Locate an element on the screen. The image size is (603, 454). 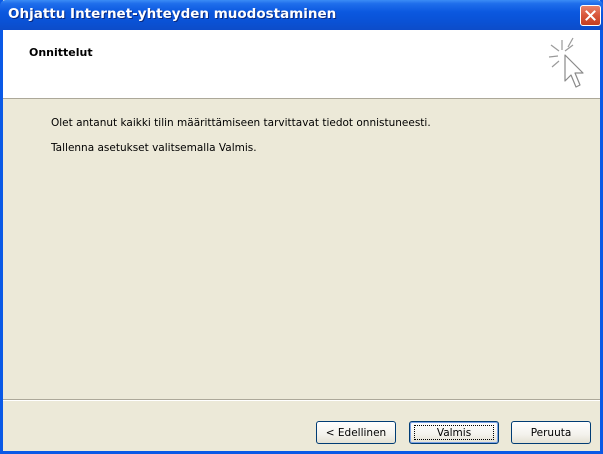
page-title: Onnittelut is located at coordinates (61, 52).